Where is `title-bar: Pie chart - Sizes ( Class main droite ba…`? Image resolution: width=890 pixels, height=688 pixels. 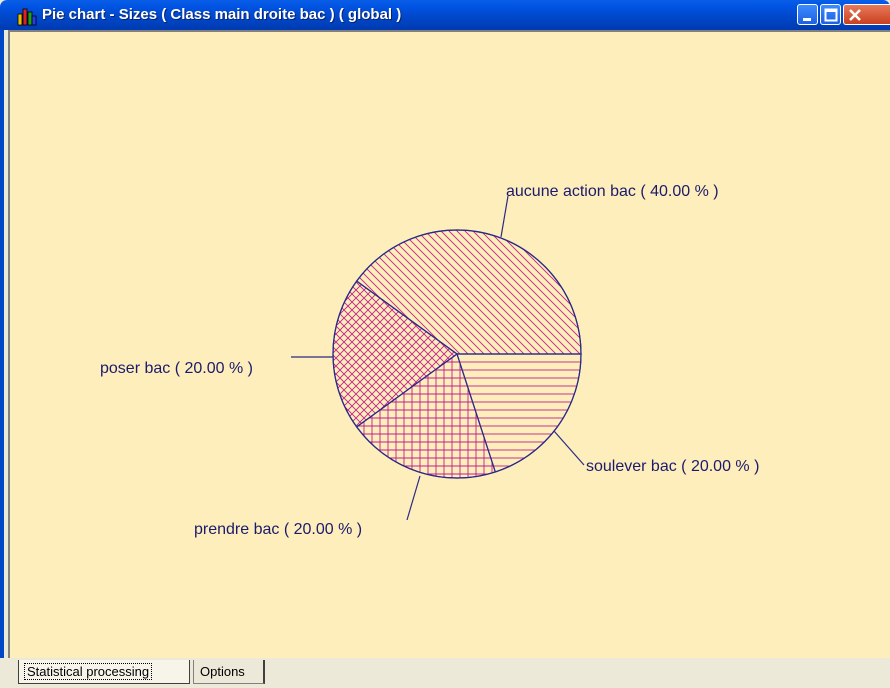
title-bar: Pie chart - Sizes ( Class main droite ba… is located at coordinates (445, 15).